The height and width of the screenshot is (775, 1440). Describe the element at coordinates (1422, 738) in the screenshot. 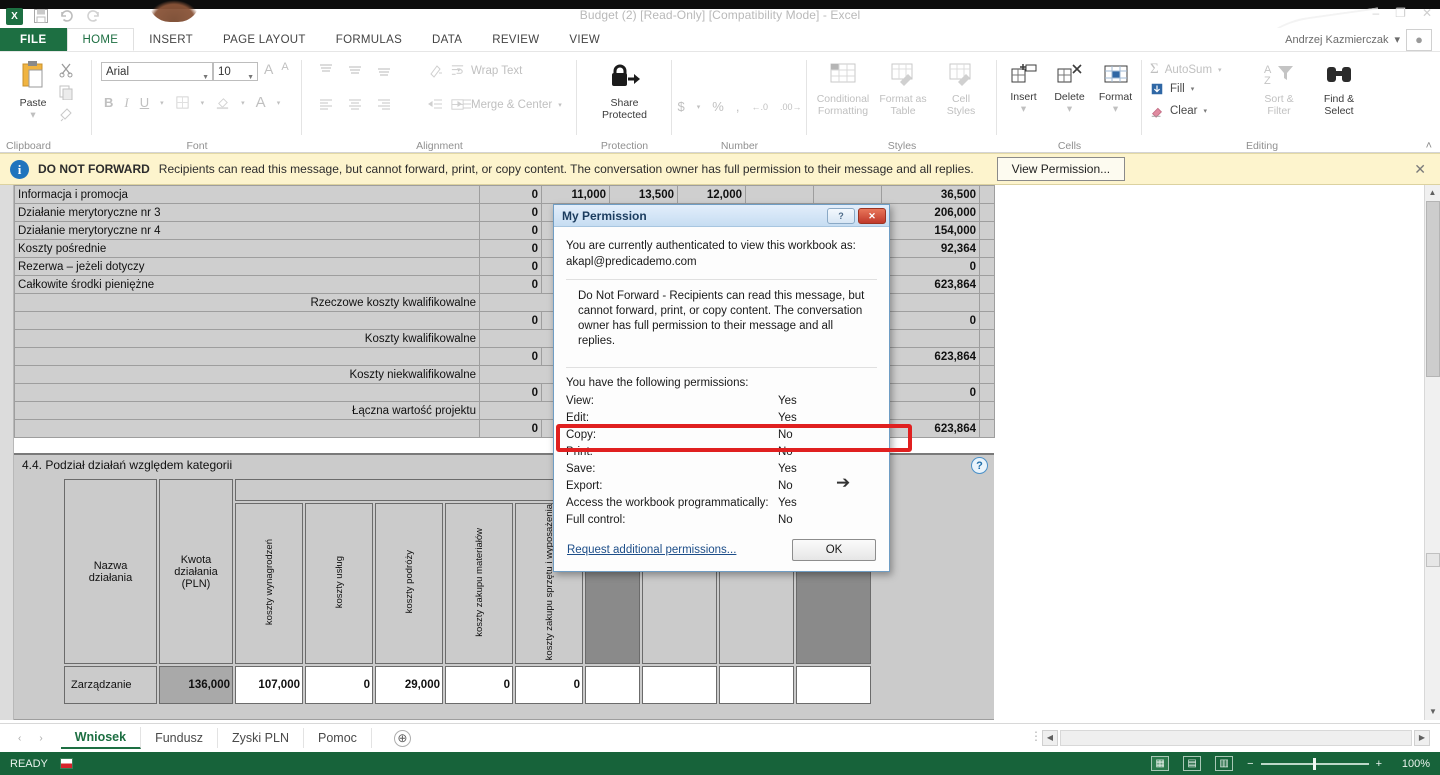

I see `hscroll-right-arrow-icon: ▶` at that location.